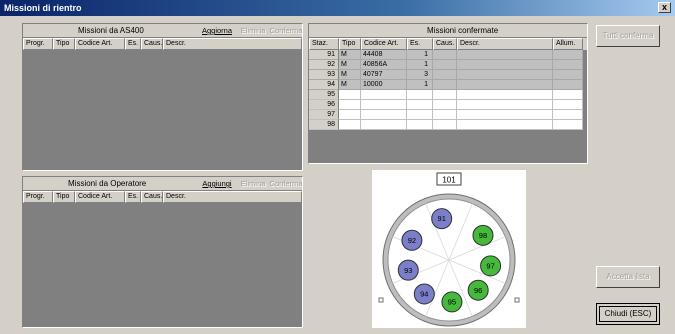 The image size is (675, 334). Describe the element at coordinates (420, 105) in the screenshot. I see `cell-es` at that location.